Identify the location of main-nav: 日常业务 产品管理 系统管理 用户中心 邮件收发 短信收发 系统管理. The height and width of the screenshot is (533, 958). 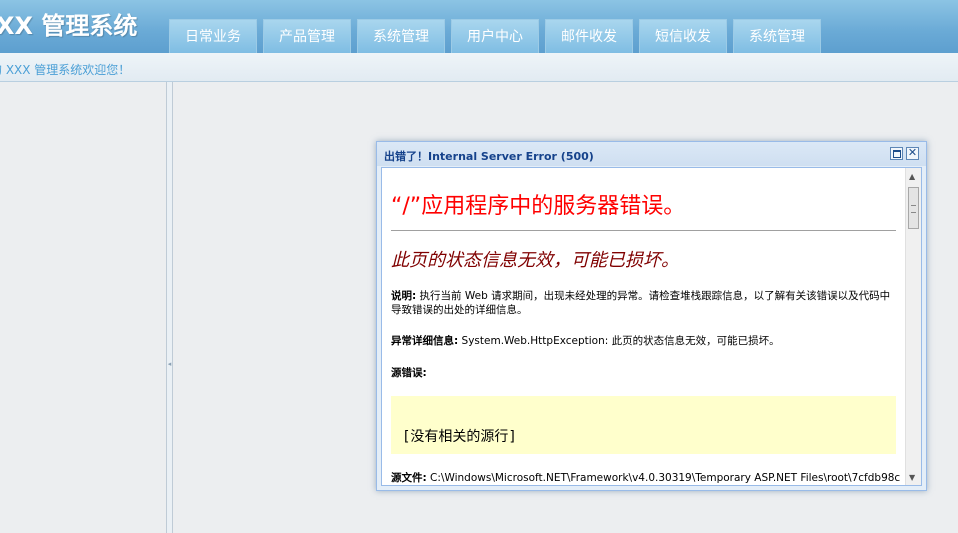
(498, 36).